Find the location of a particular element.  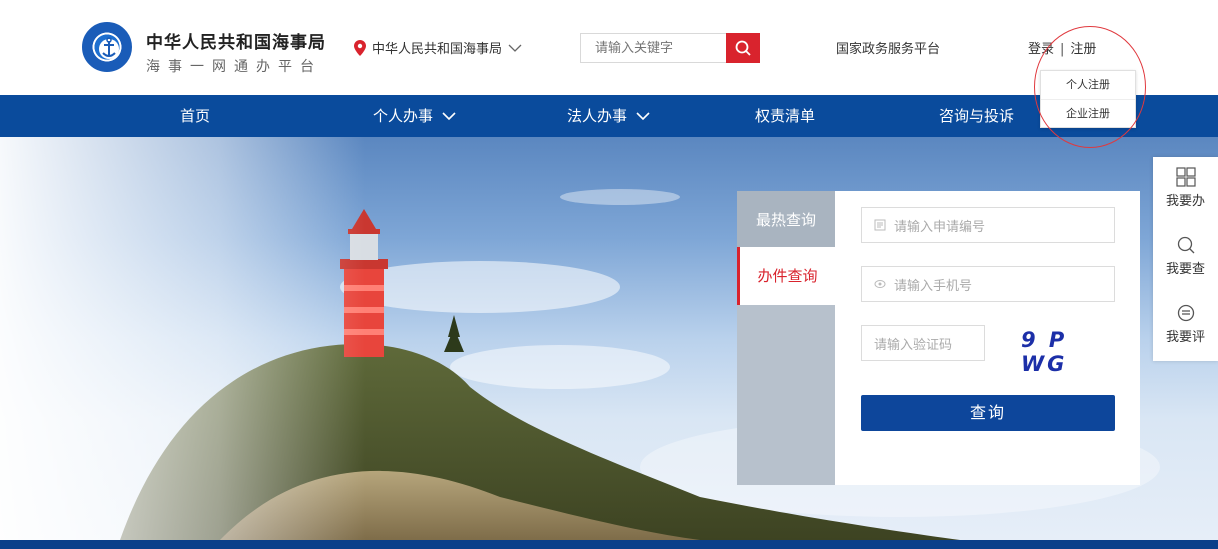

captcha-field: 请输入验证码 is located at coordinates (923, 343).